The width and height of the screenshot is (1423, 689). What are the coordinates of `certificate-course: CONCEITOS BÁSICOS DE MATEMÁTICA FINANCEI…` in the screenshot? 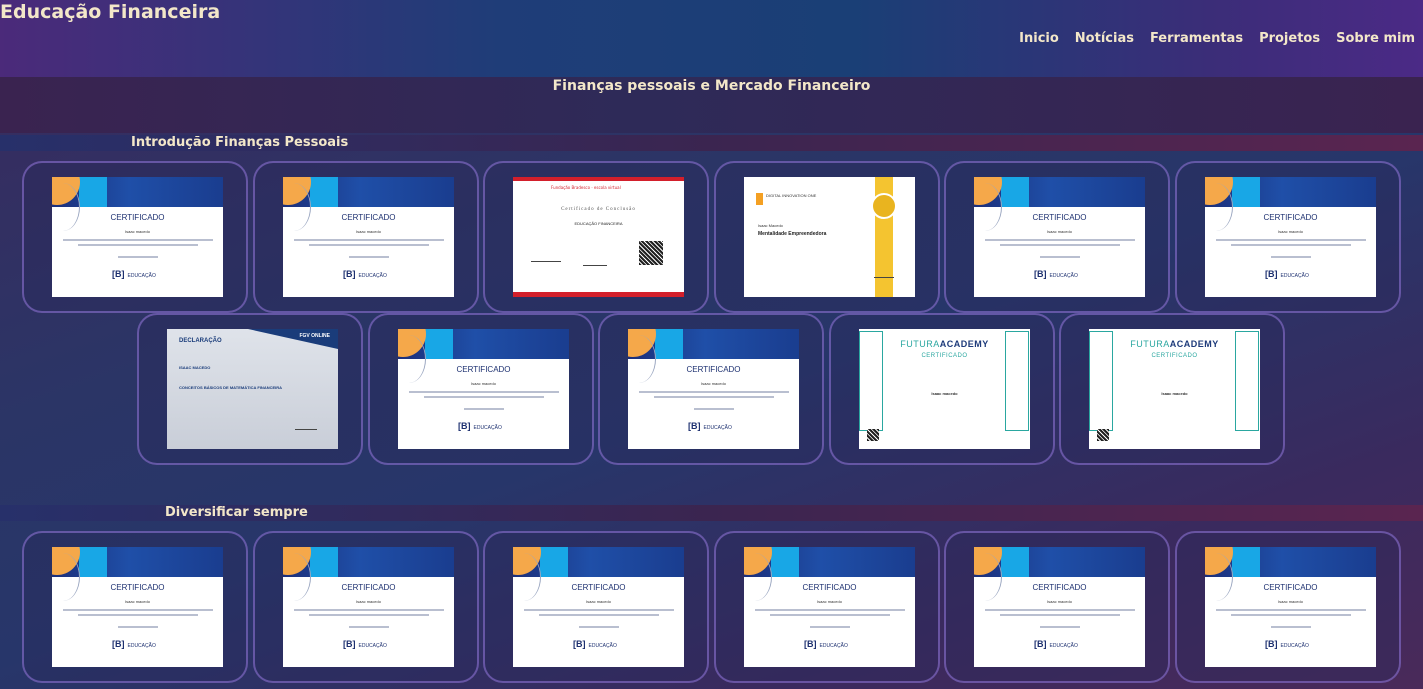 It's located at (231, 387).